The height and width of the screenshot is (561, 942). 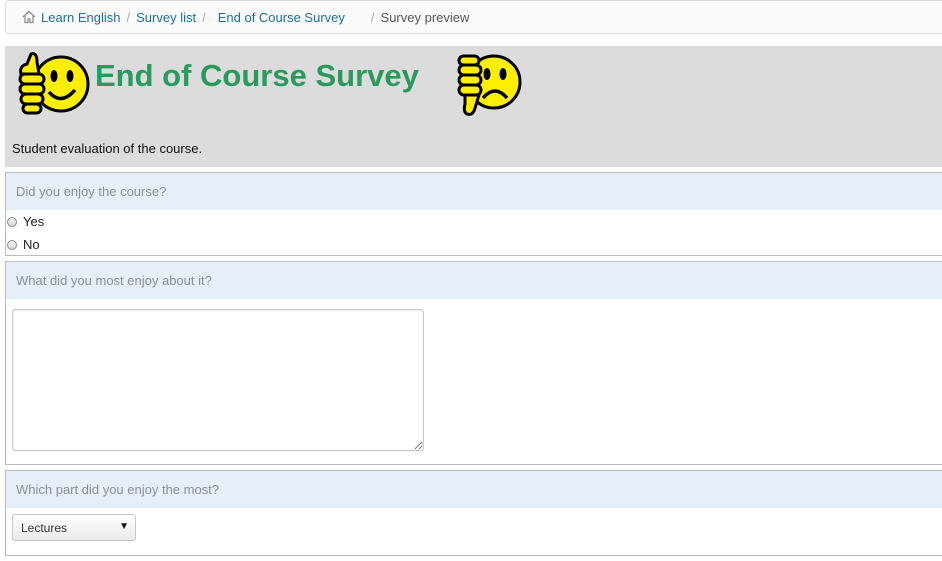 I want to click on home-icon, so click(x=29, y=17).